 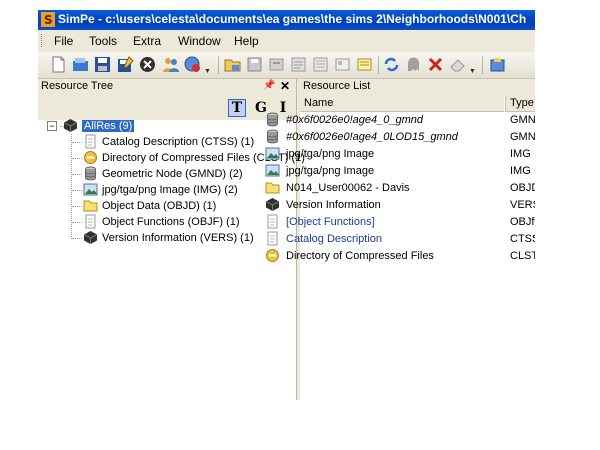 What do you see at coordinates (333, 205) in the screenshot?
I see `list-item-name: Version Information` at bounding box center [333, 205].